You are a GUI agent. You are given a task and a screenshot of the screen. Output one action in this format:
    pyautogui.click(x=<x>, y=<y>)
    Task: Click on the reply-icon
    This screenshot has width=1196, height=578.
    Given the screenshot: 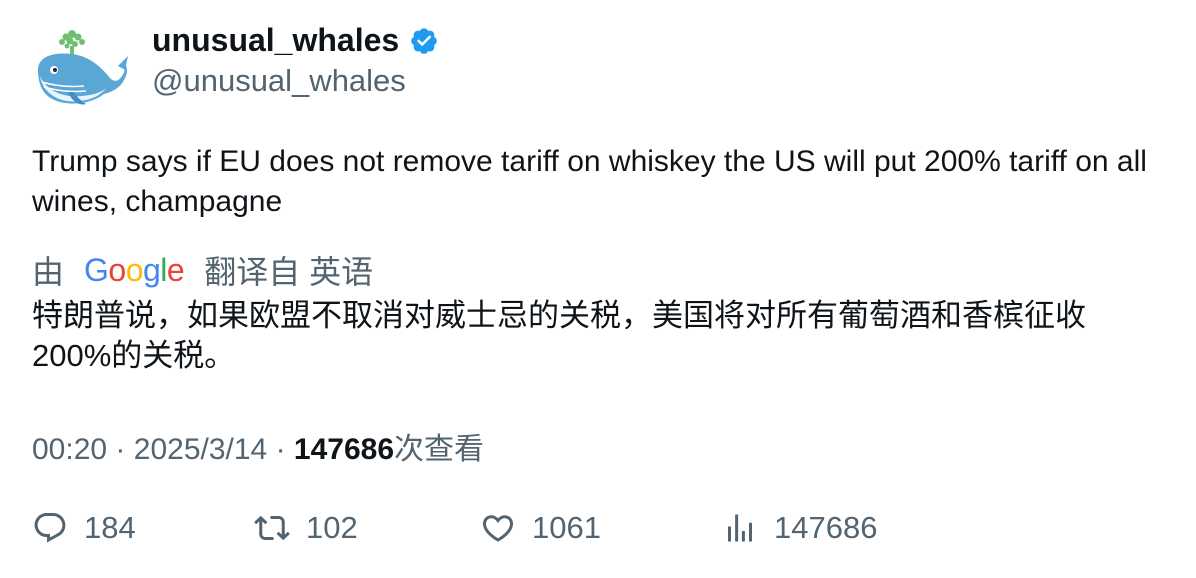 What is the action you would take?
    pyautogui.click(x=50, y=528)
    